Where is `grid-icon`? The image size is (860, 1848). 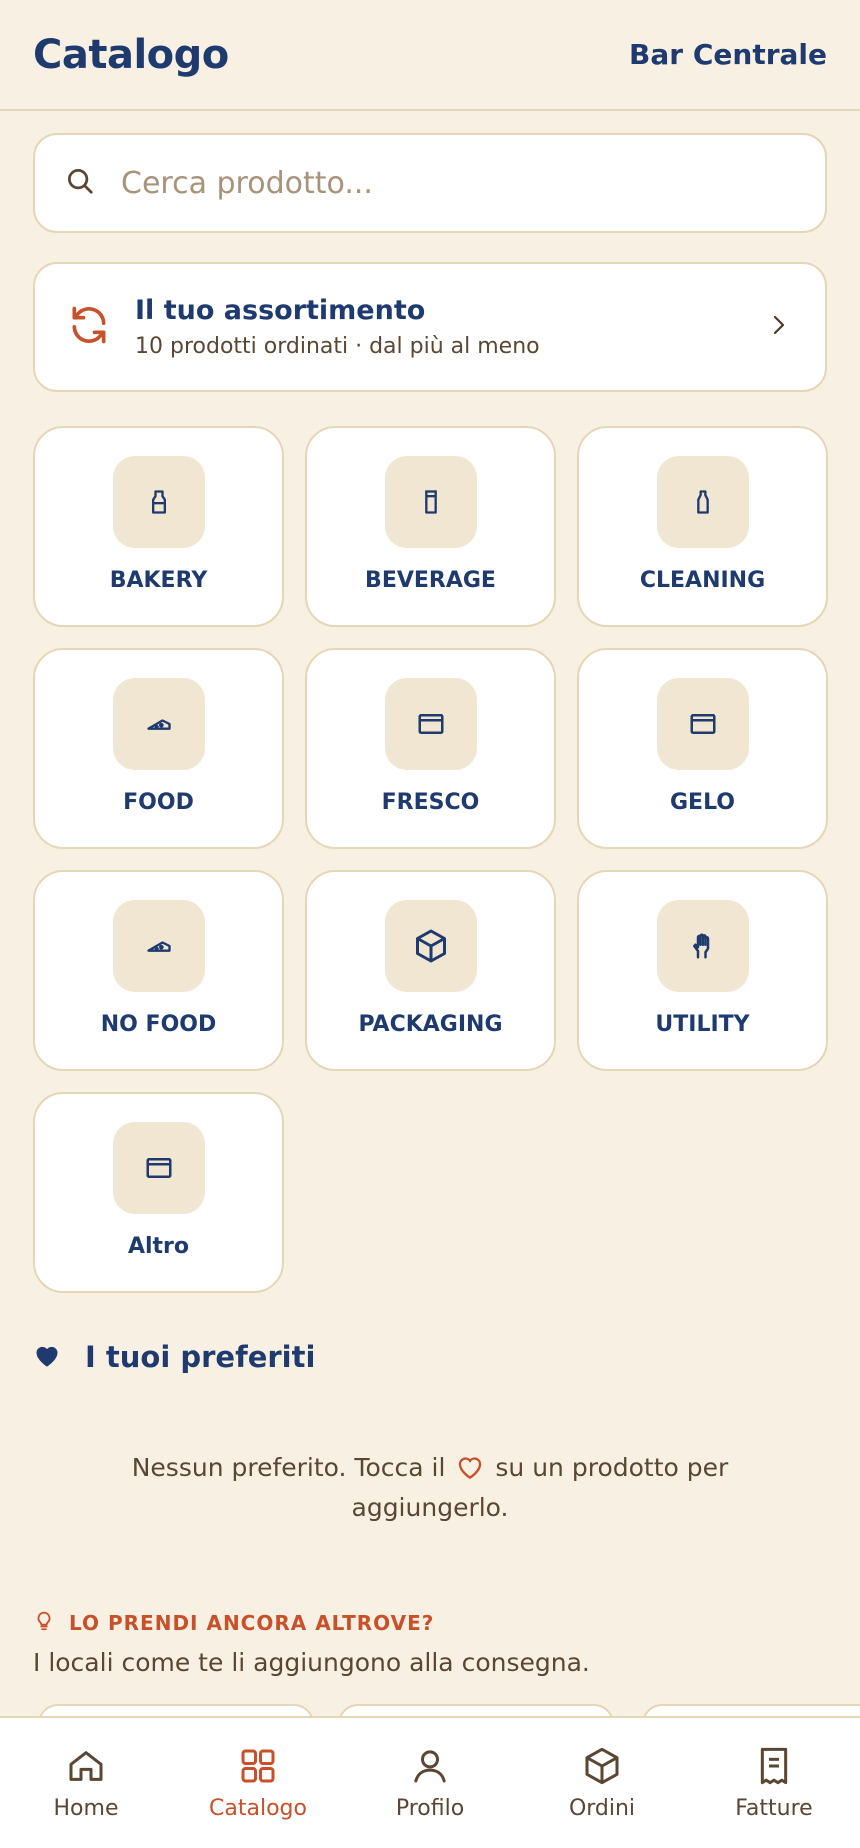 grid-icon is located at coordinates (258, 1766).